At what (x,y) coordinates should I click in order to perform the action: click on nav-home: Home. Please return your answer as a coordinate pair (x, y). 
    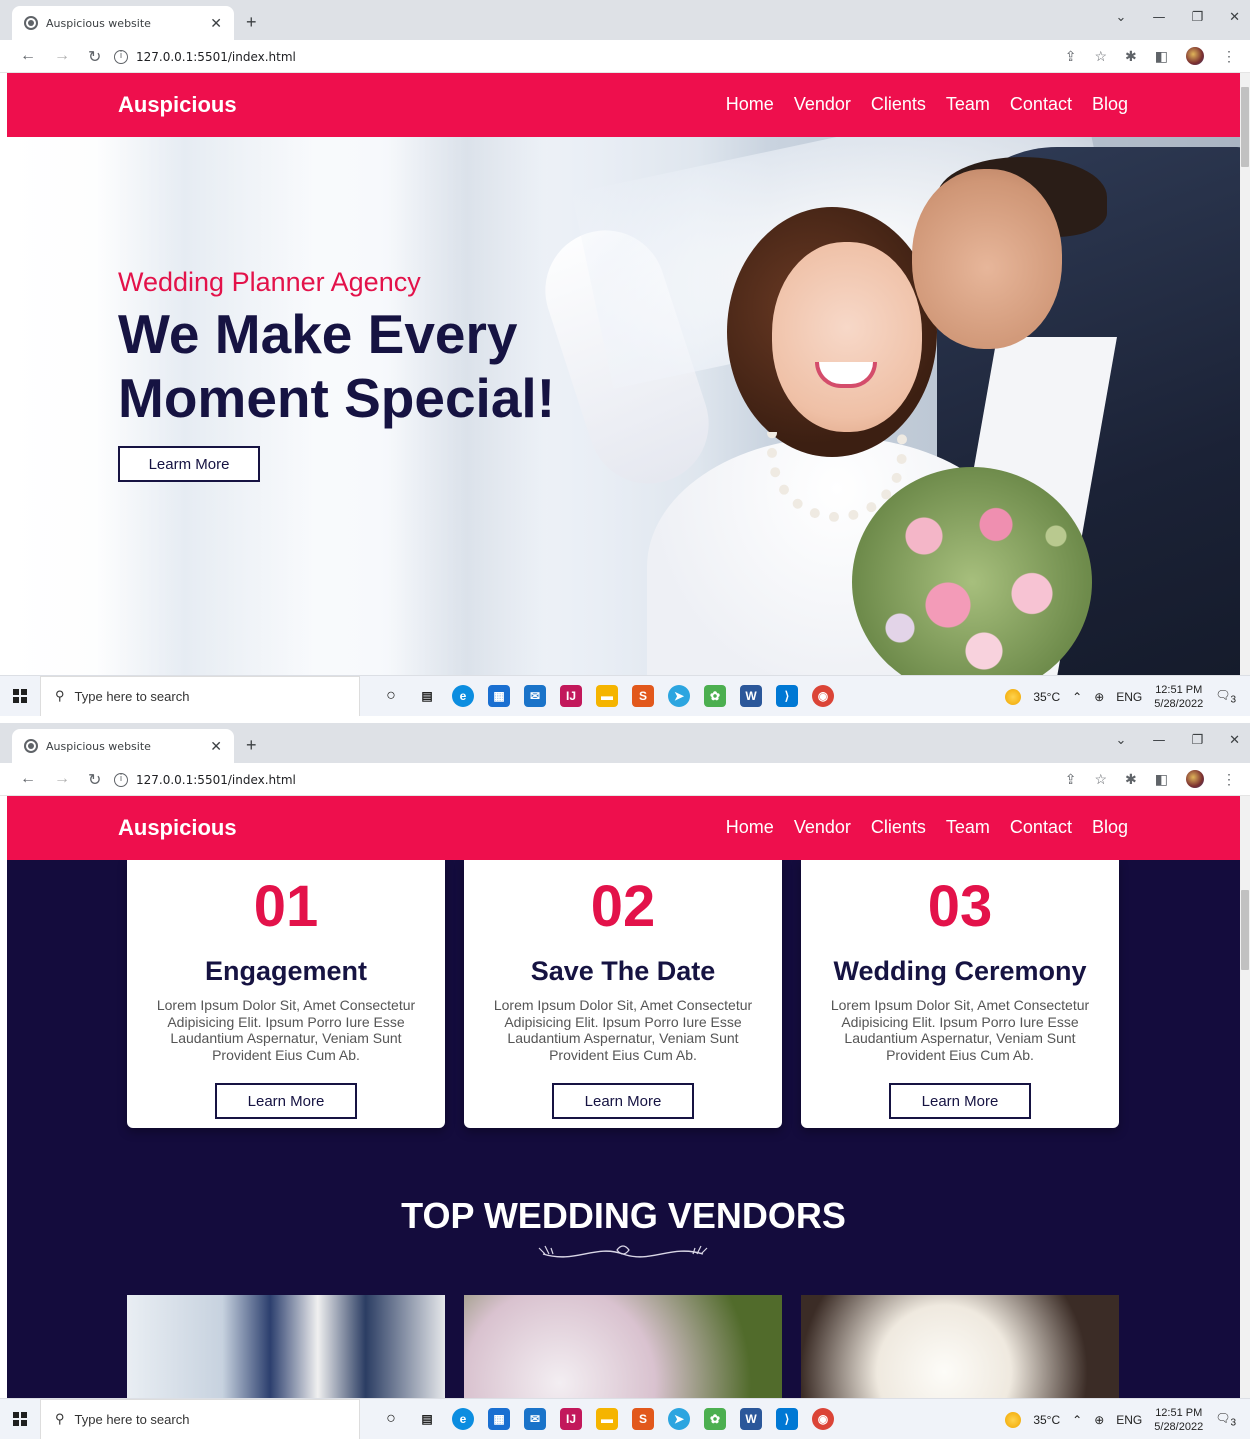
    Looking at the image, I should click on (750, 827).